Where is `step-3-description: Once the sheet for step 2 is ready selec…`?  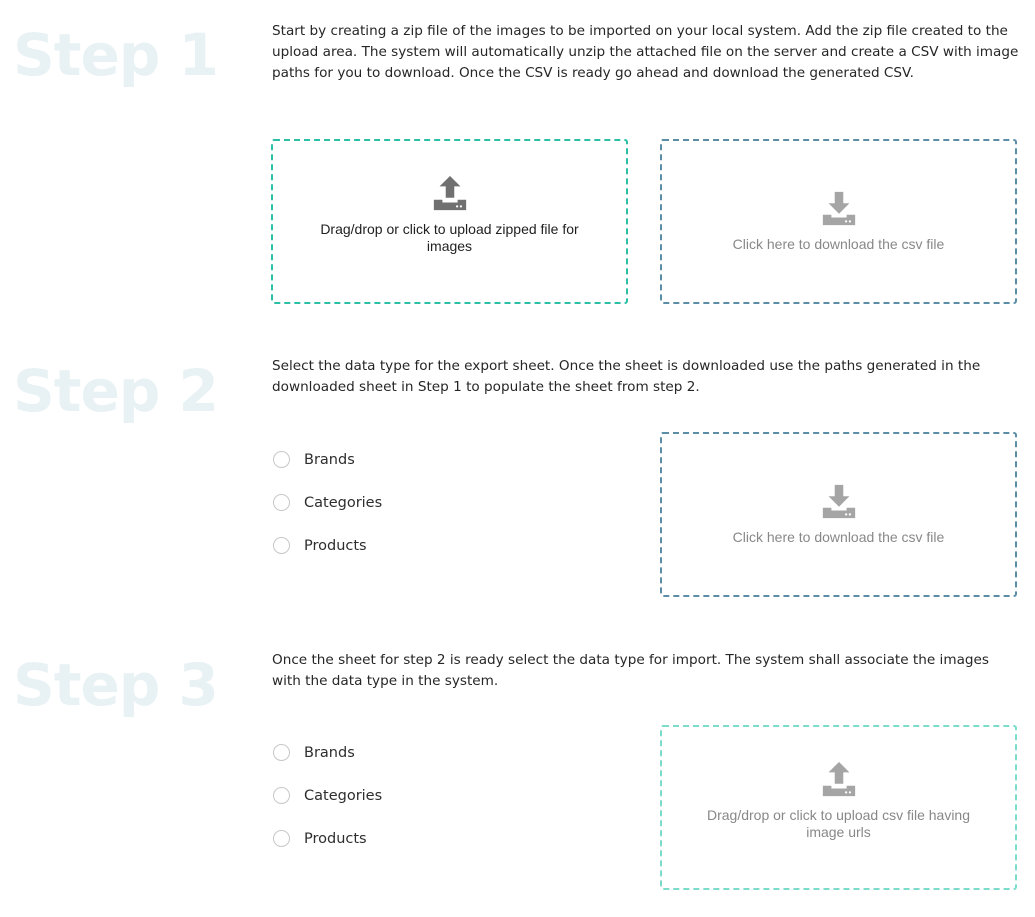 step-3-description: Once the sheet for step 2 is ready selec… is located at coordinates (630, 670).